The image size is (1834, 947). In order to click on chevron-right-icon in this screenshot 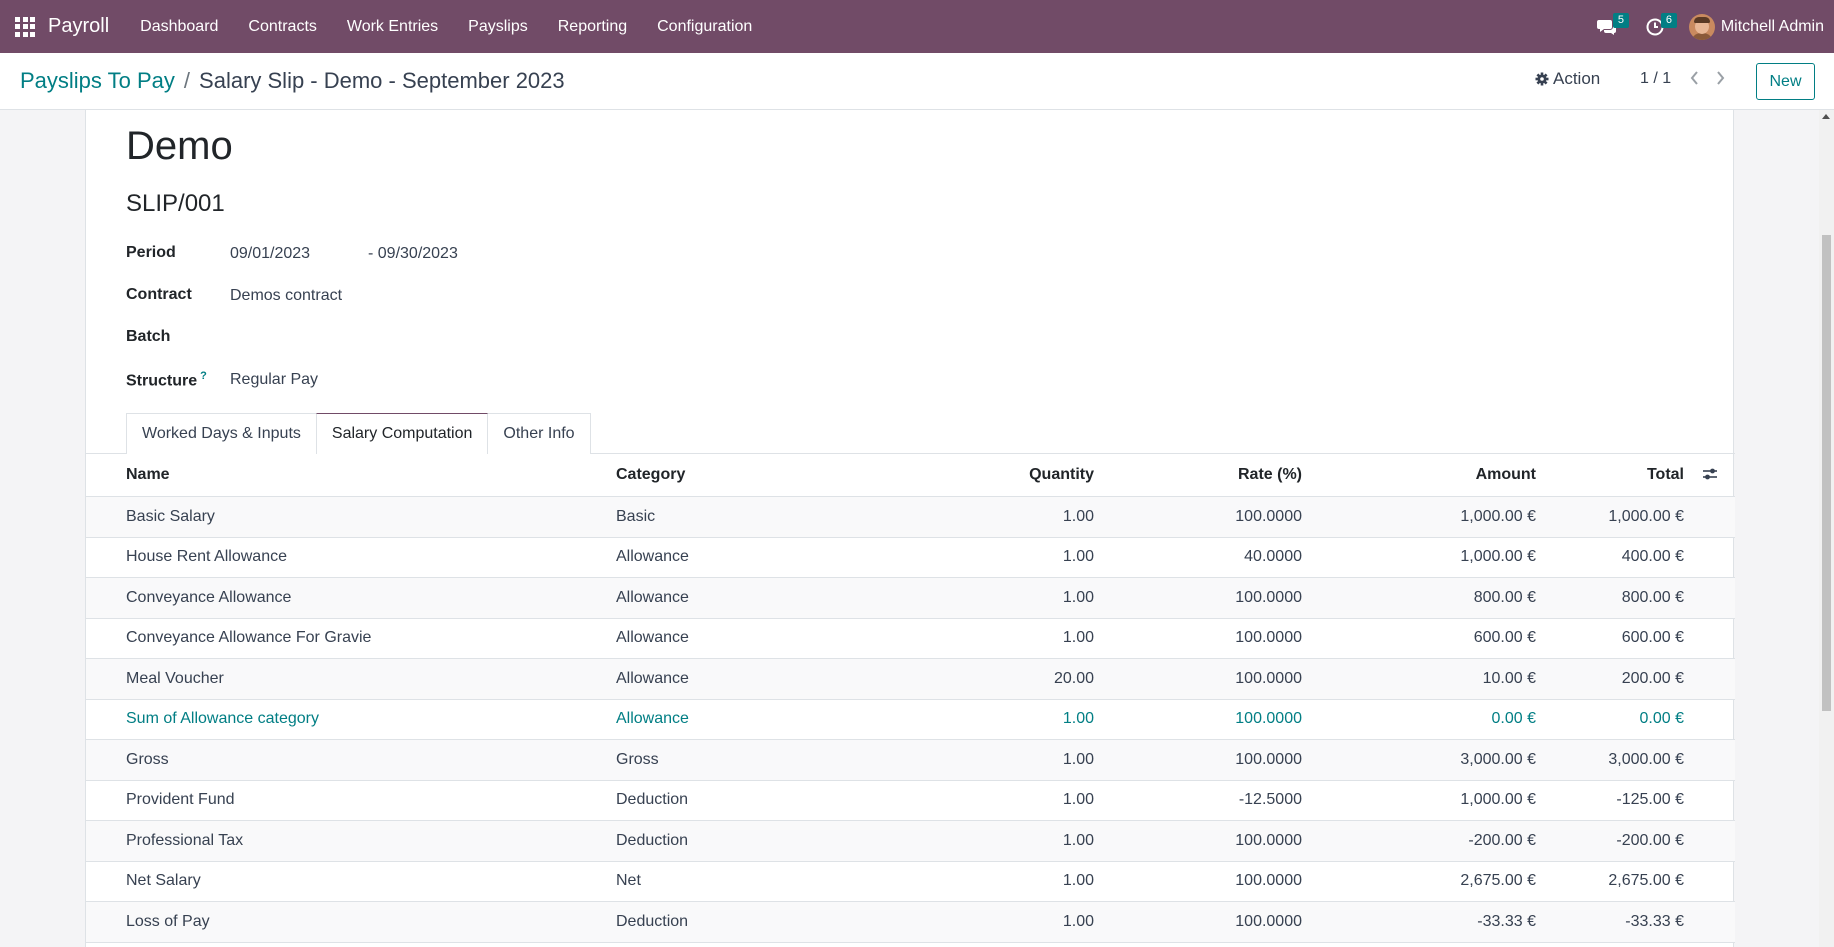, I will do `click(1720, 78)`.